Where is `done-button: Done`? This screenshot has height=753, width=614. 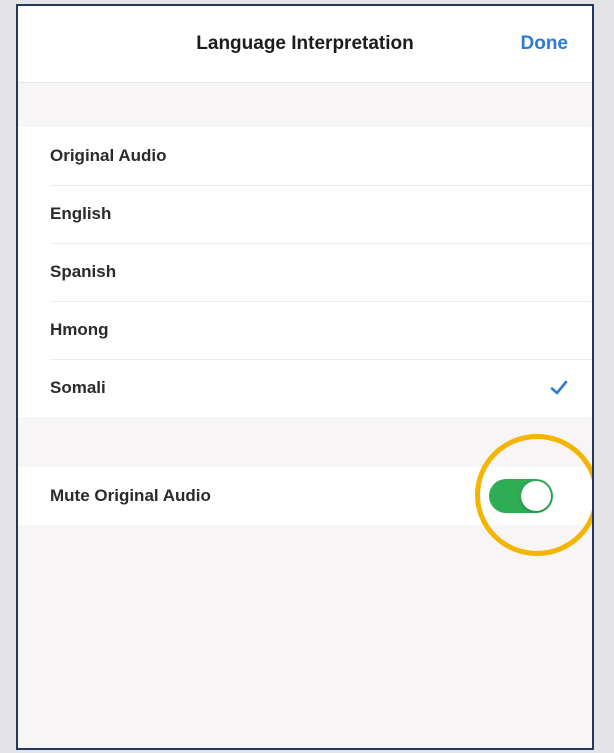
done-button: Done is located at coordinates (545, 44).